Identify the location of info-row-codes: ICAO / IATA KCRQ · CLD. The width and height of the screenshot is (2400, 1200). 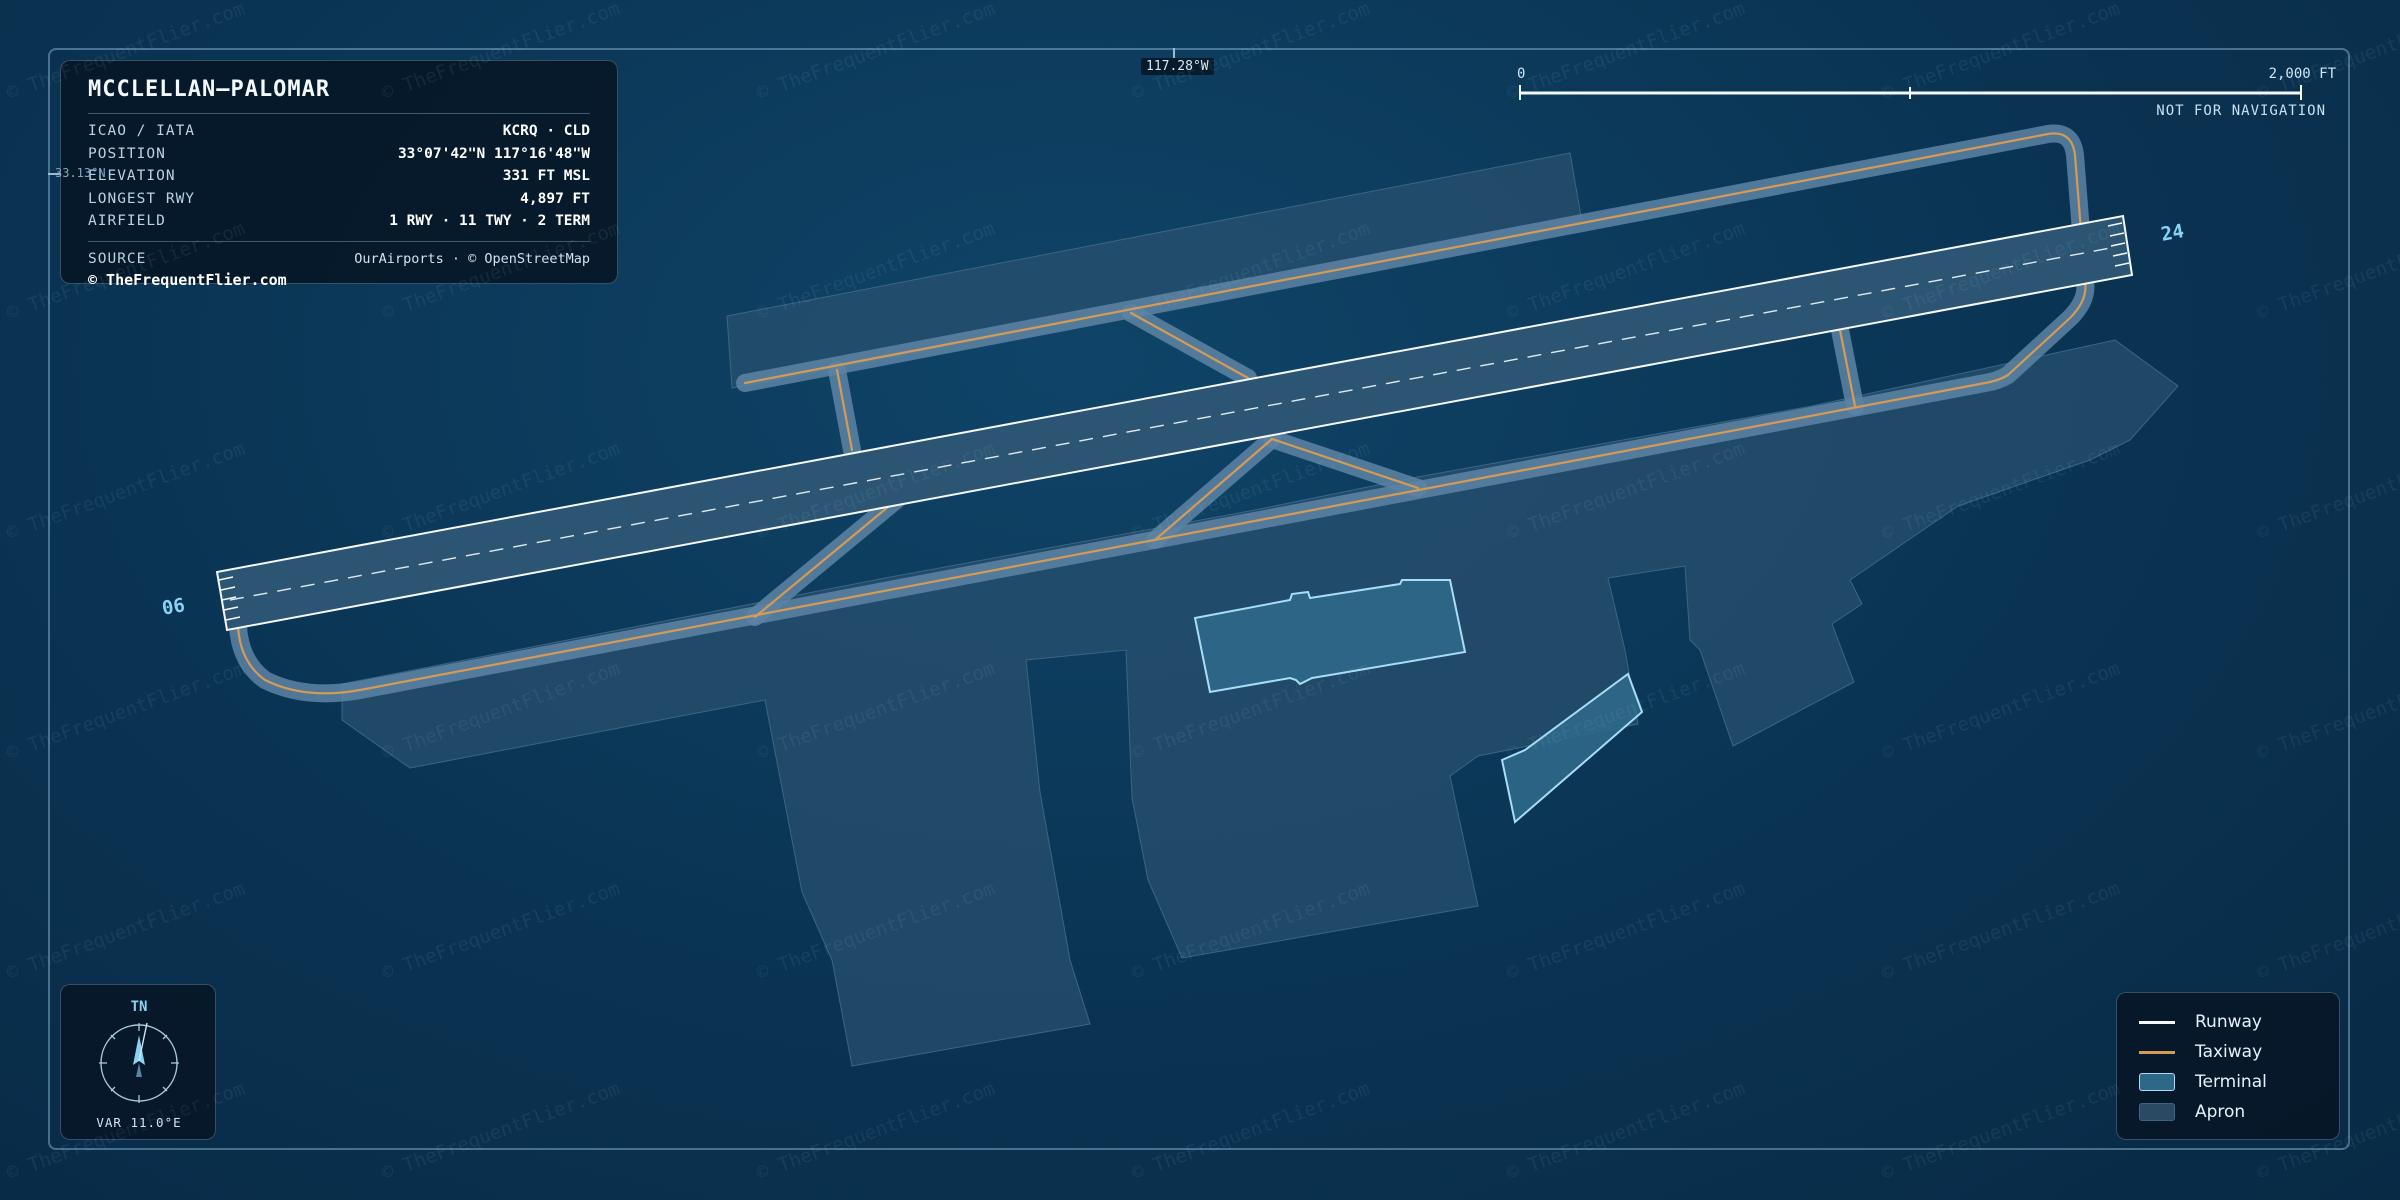
(339, 131).